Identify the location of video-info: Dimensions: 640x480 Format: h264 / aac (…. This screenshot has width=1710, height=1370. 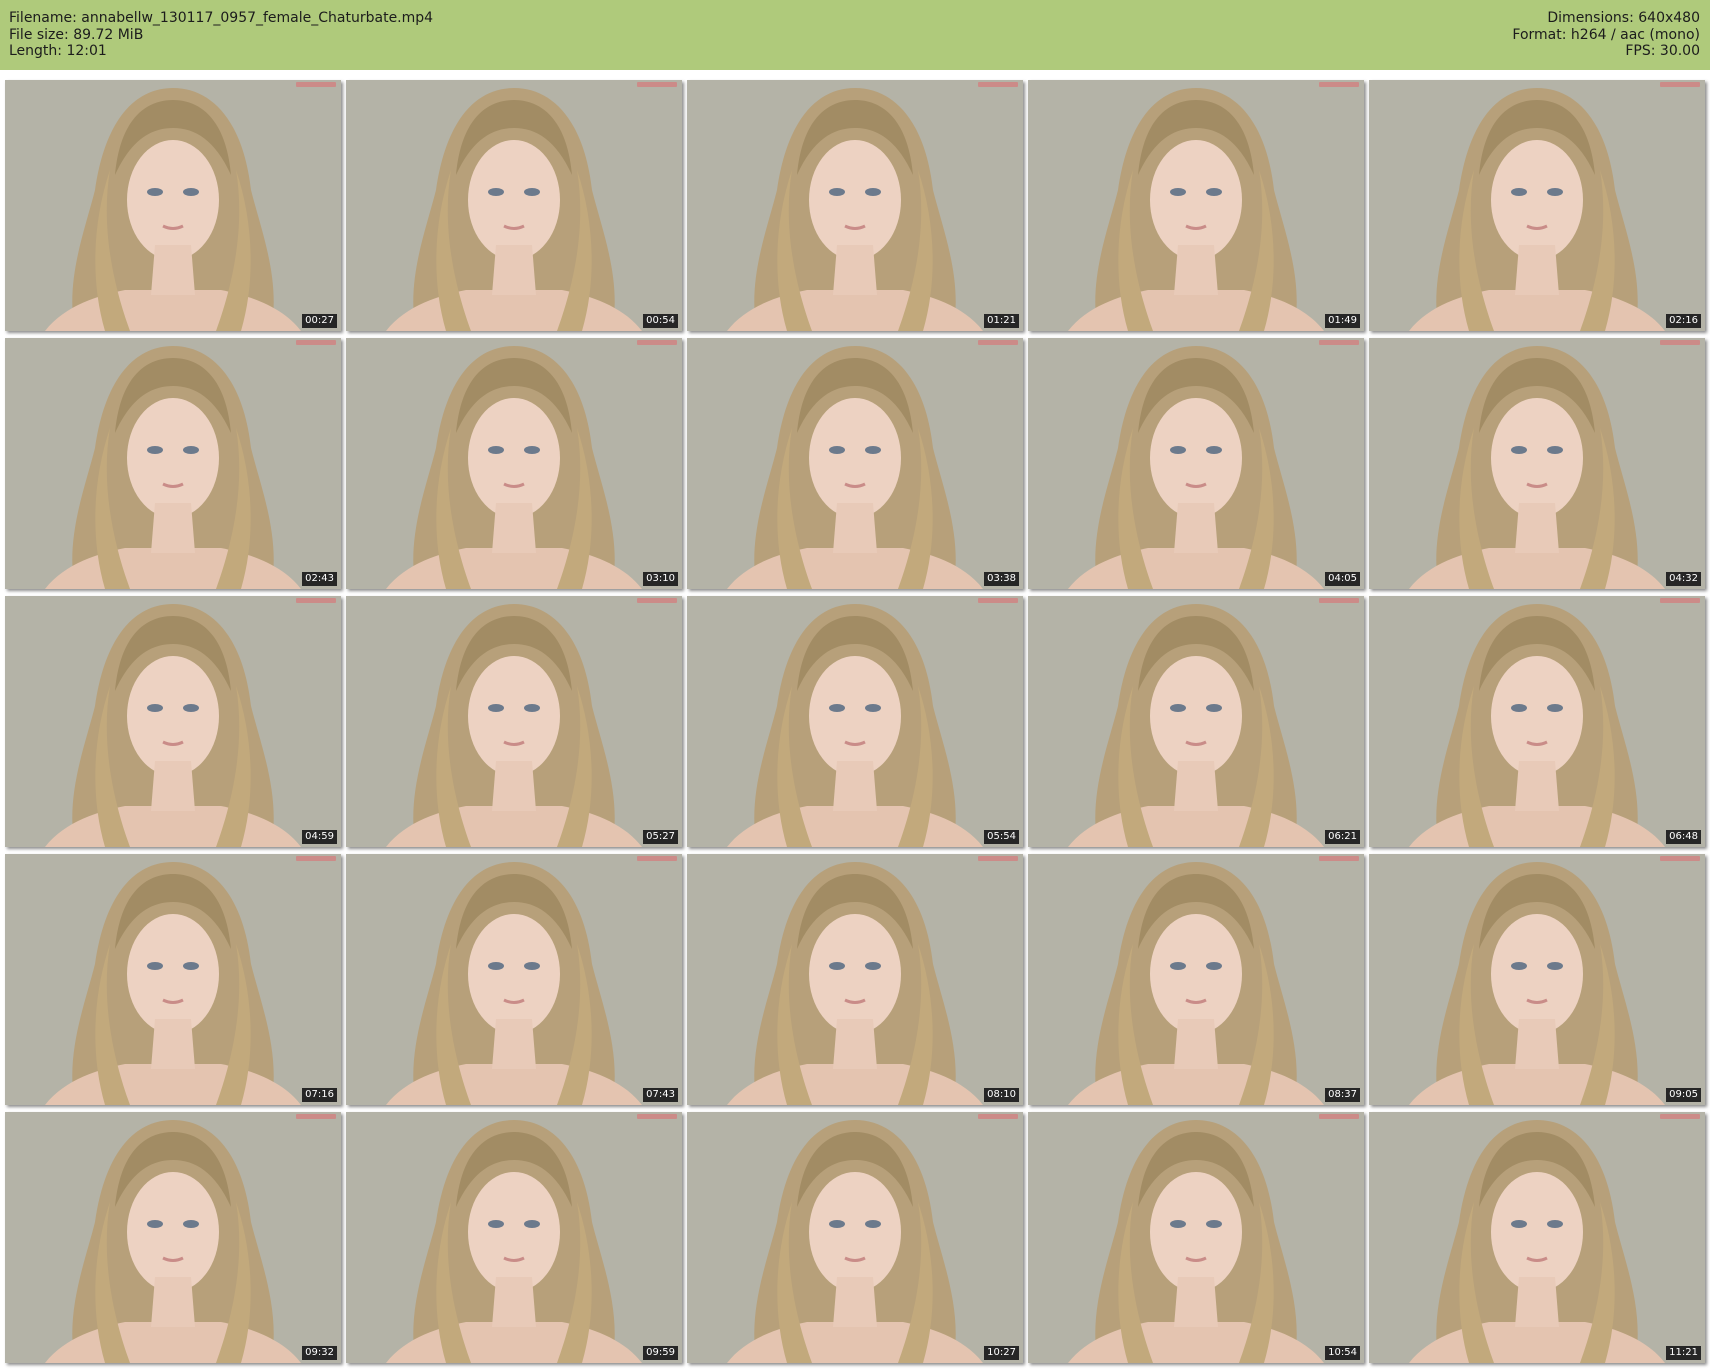
(1606, 35).